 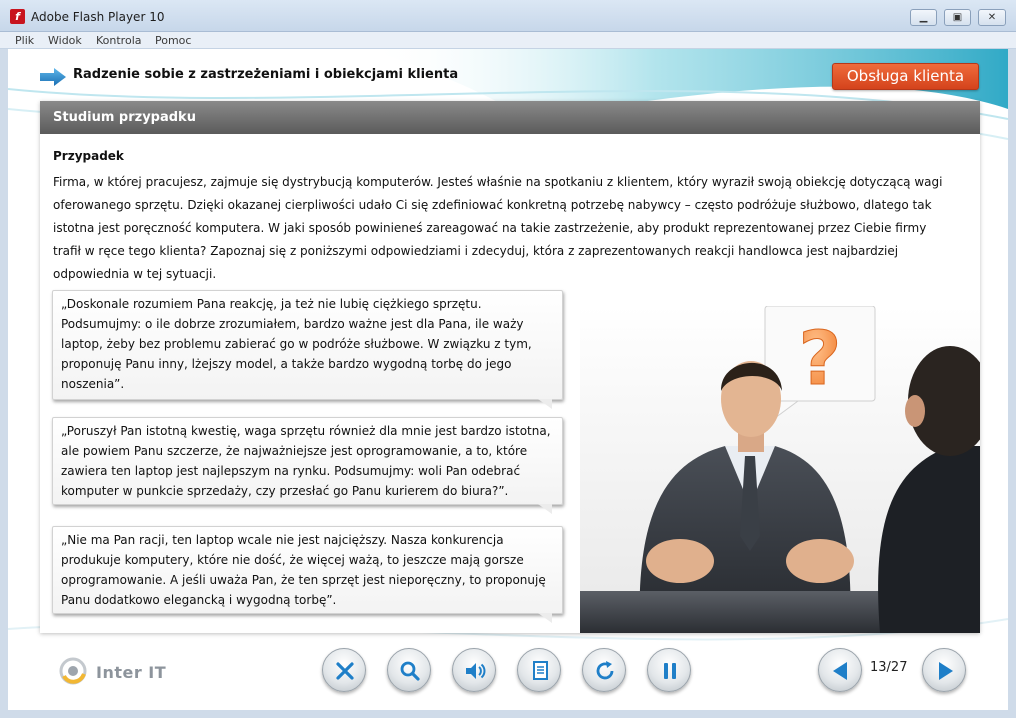 I want to click on arrow-right-icon, so click(x=946, y=671).